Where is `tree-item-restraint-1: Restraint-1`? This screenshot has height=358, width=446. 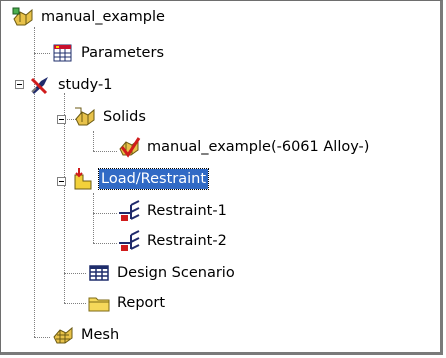 tree-item-restraint-1: Restraint-1 is located at coordinates (192, 211).